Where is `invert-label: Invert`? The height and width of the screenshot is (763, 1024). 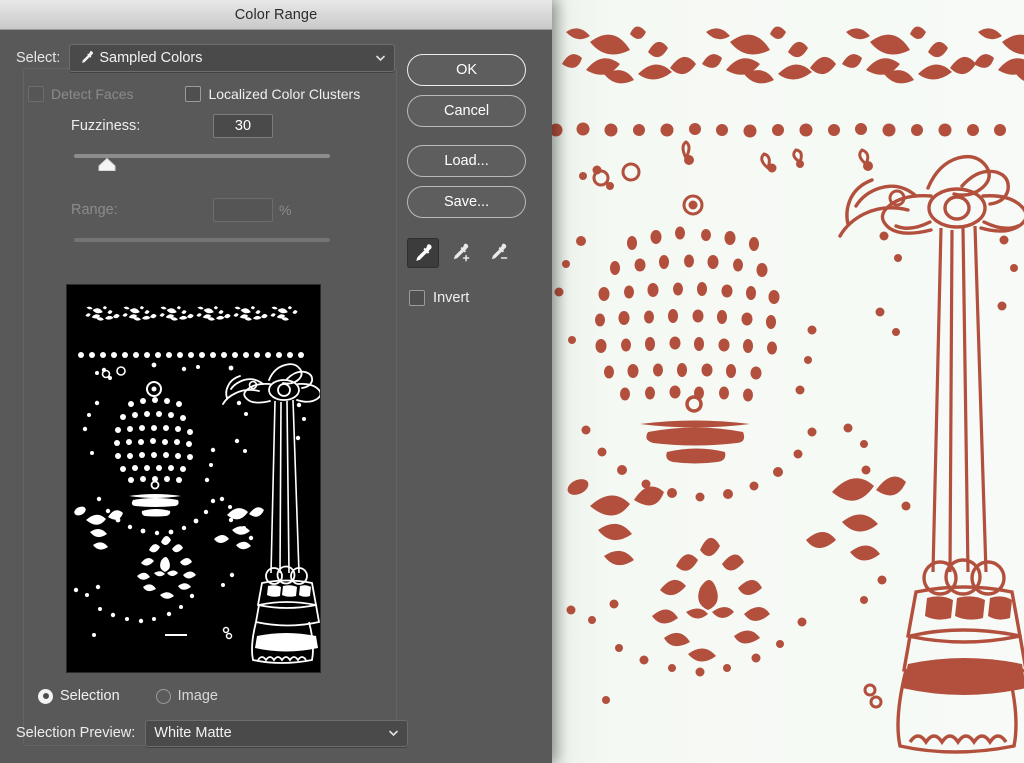 invert-label: Invert is located at coordinates (451, 298).